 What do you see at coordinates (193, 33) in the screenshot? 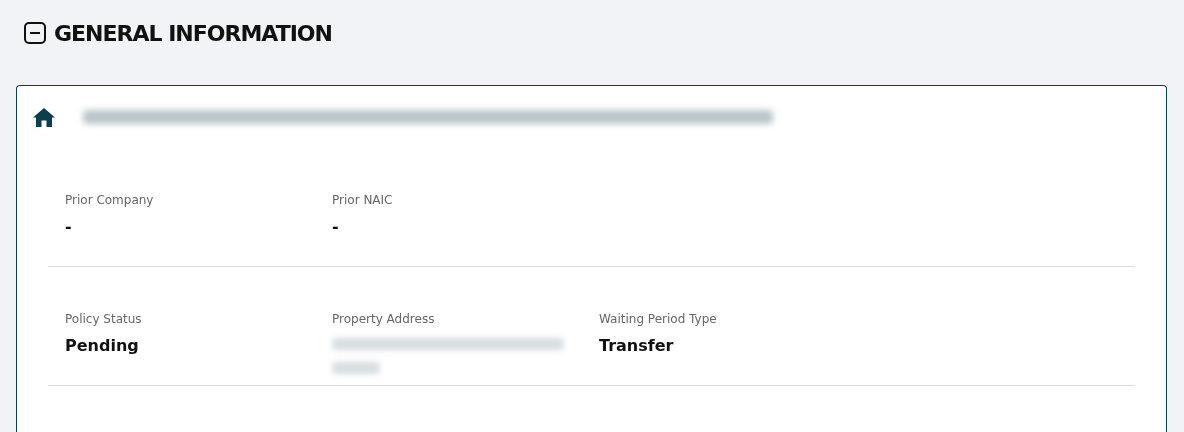
I see `section-title: GENERAL INFORMATION` at bounding box center [193, 33].